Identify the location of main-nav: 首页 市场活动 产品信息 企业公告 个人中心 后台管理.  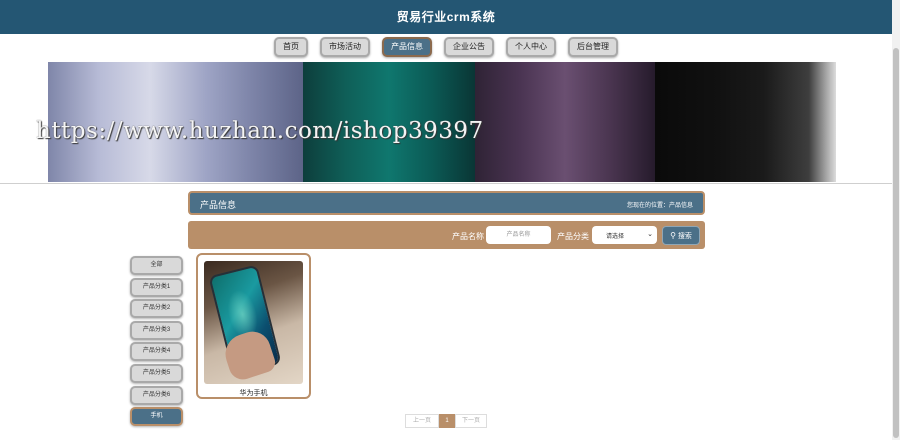
(446, 48).